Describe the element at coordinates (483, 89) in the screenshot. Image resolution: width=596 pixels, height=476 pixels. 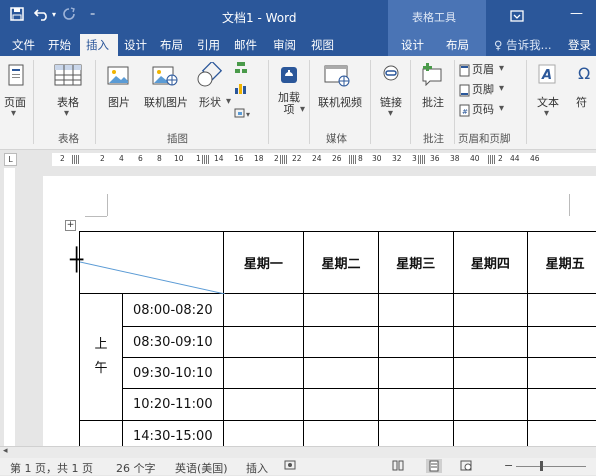
I see `footer-button: 页脚` at that location.